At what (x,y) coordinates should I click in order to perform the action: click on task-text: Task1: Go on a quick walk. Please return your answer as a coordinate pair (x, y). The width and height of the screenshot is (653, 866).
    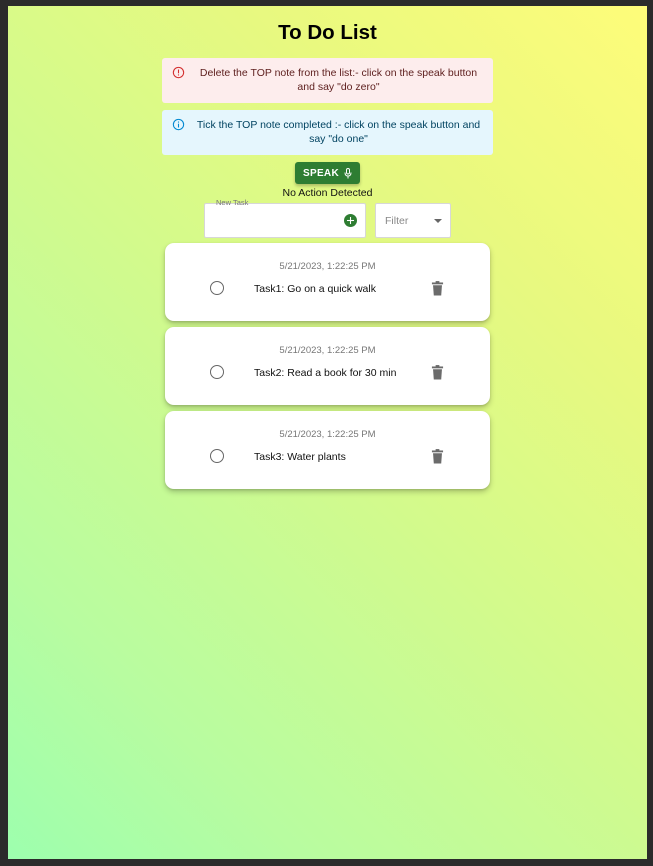
    Looking at the image, I should click on (315, 289).